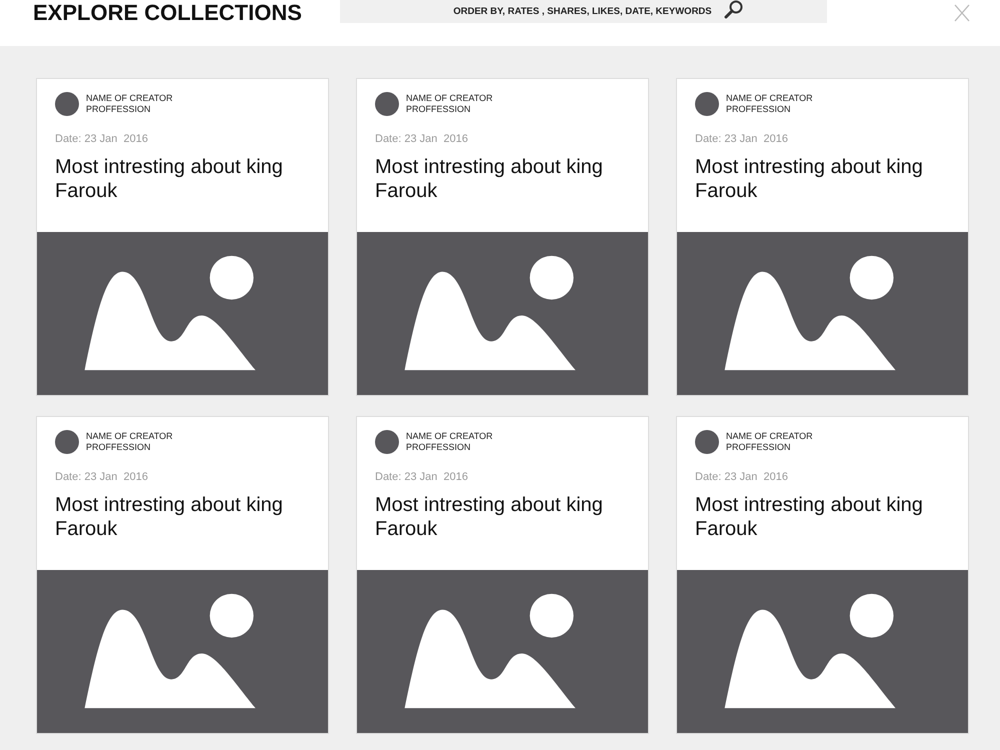 This screenshot has height=750, width=1000. Describe the element at coordinates (168, 13) in the screenshot. I see `page-title: EXPLORE COLLECTIONS` at that location.